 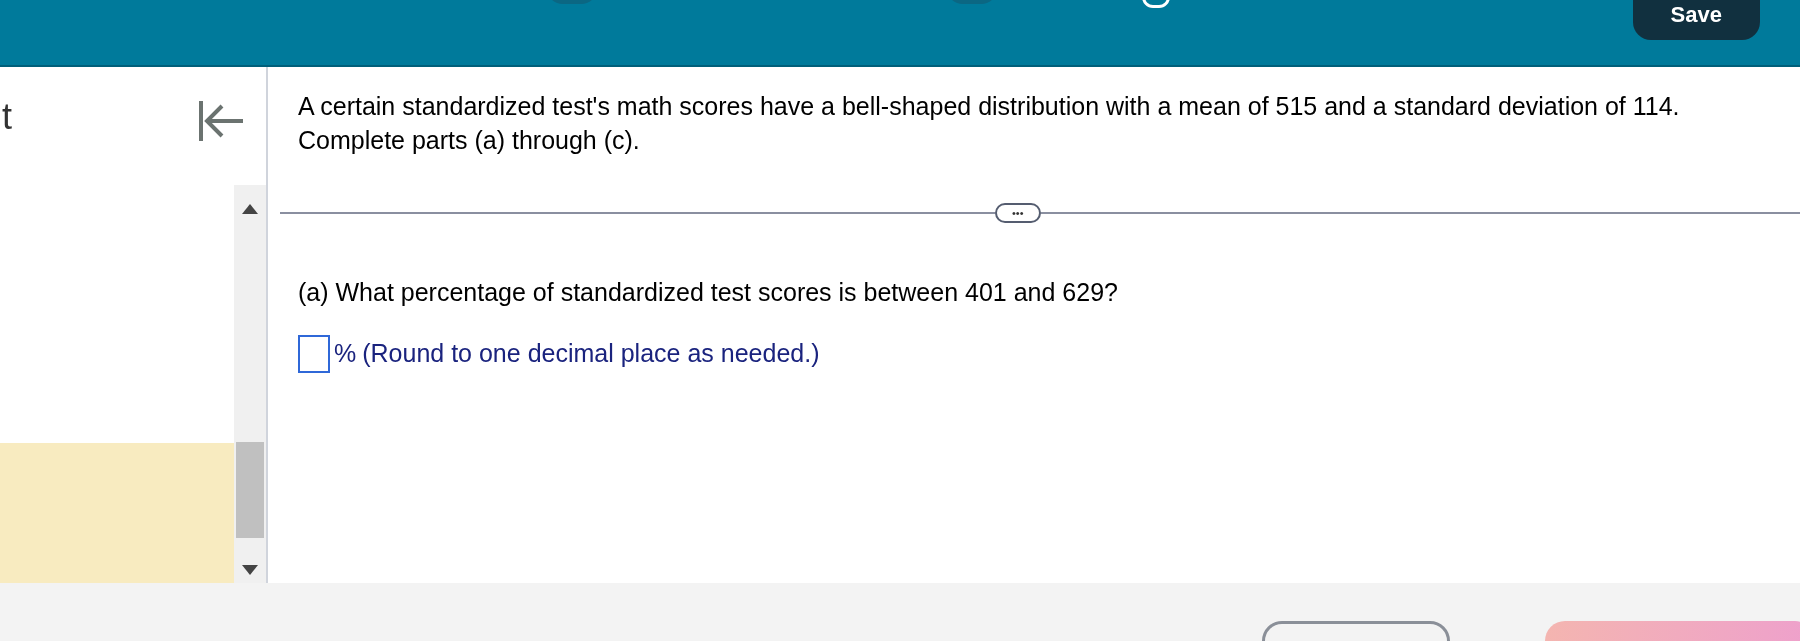 I want to click on scroll-up-icon, so click(x=250, y=209).